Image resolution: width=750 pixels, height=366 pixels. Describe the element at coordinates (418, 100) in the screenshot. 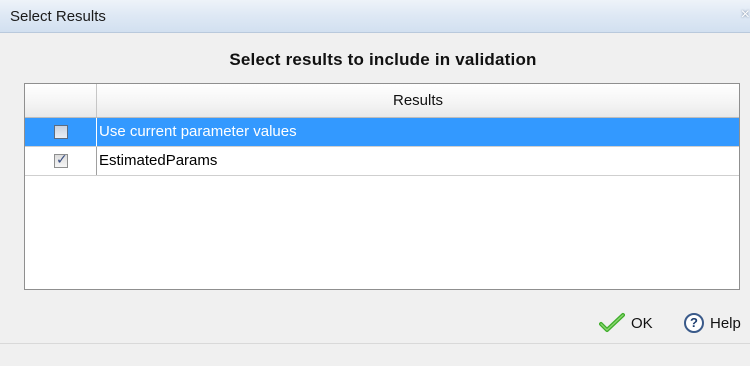

I see `results-column-header: Results` at that location.